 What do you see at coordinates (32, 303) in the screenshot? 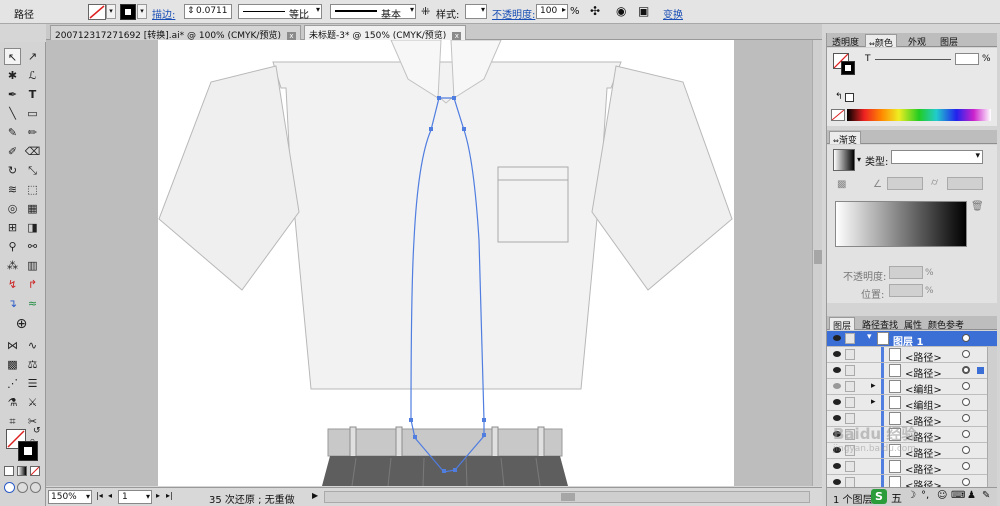
I see `smooth-tool-icon: ≈` at bounding box center [32, 303].